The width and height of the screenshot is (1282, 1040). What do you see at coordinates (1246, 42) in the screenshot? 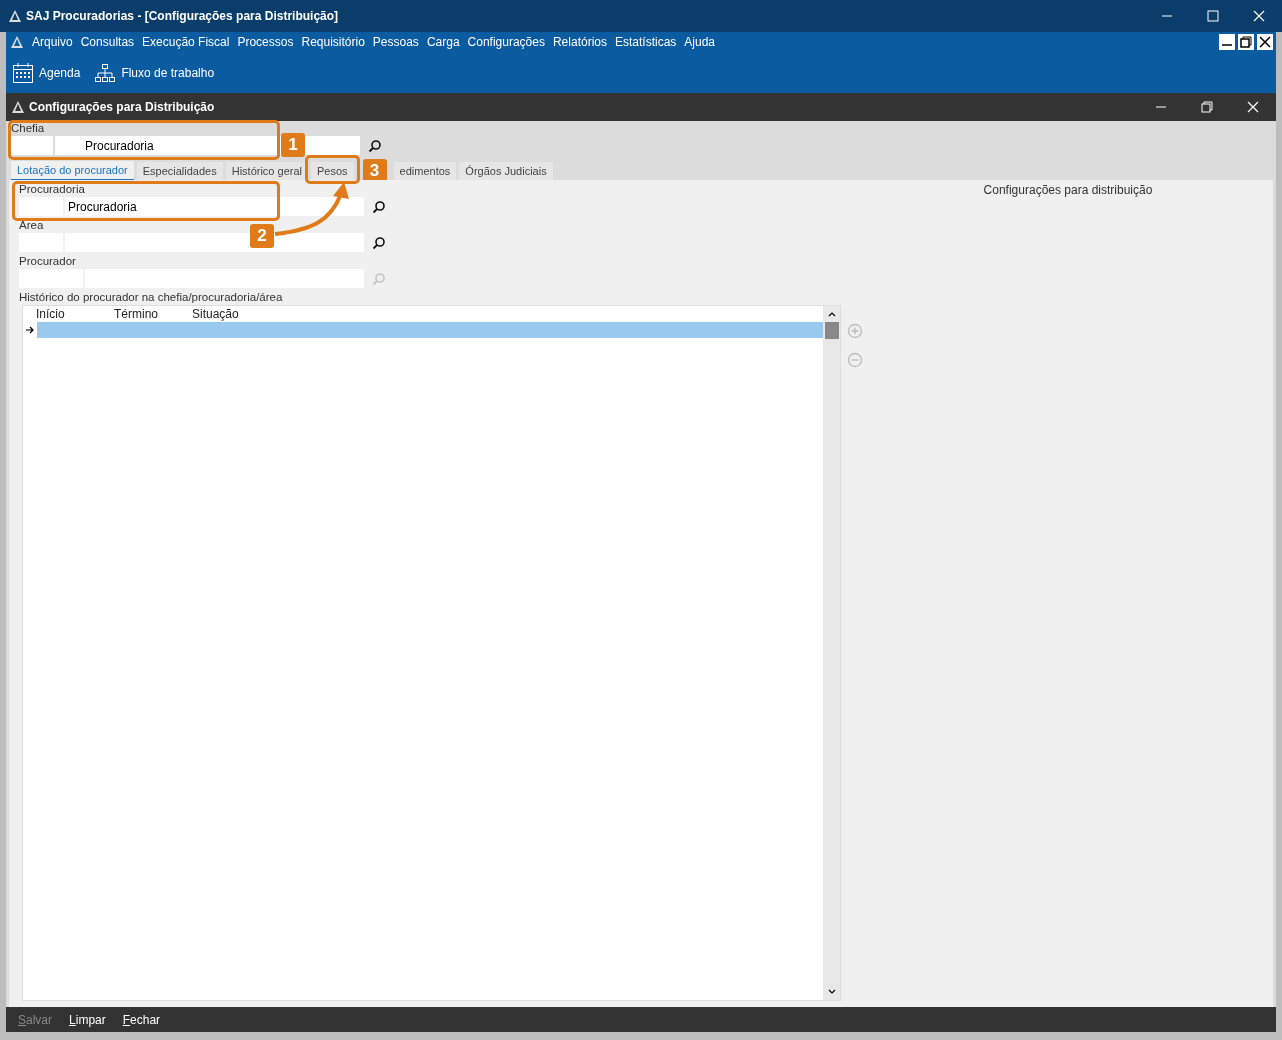
I see `restore-icon` at bounding box center [1246, 42].